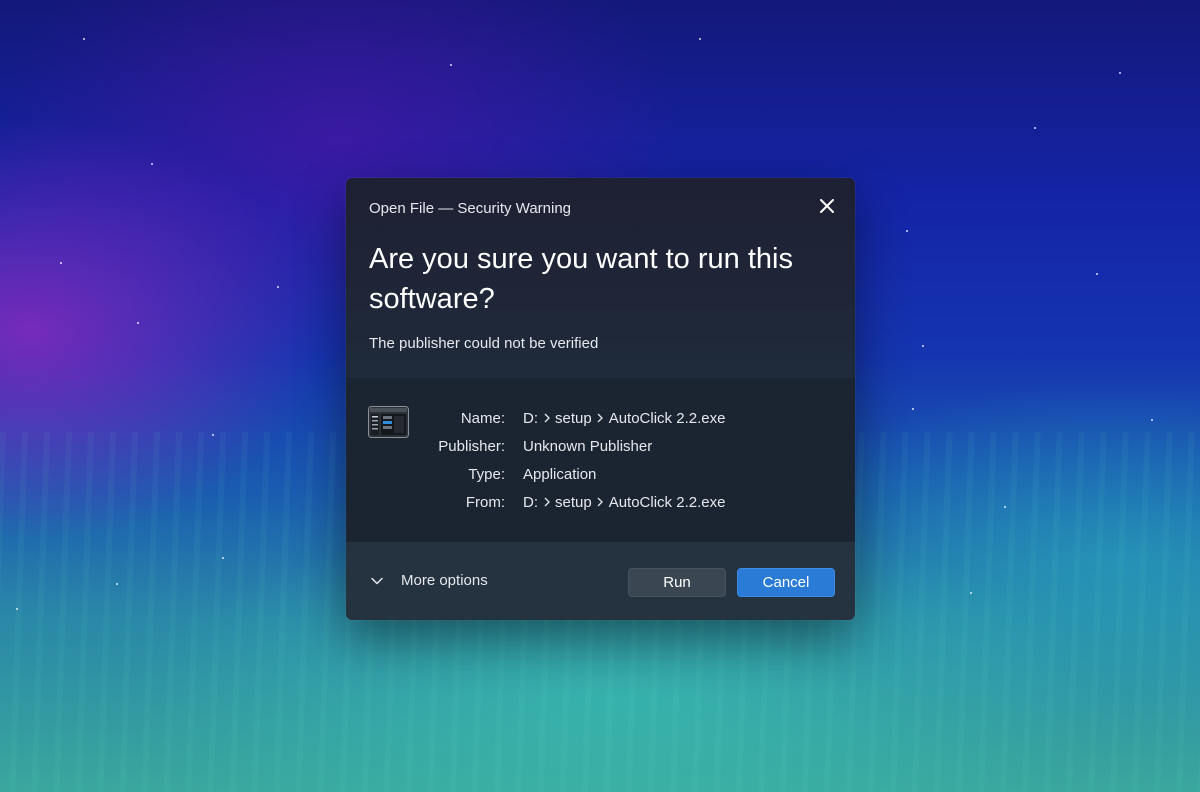 The image size is (1200, 792). Describe the element at coordinates (444, 580) in the screenshot. I see `more-options-label: More options` at that location.